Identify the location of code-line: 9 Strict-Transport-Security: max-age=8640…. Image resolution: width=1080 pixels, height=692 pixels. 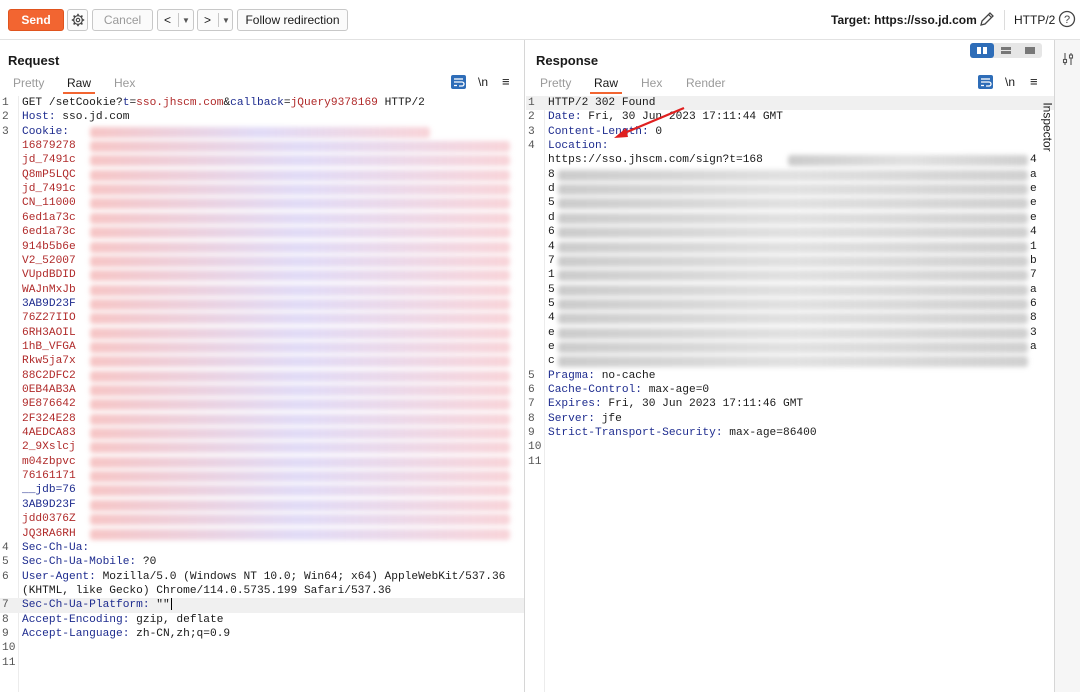
(790, 433).